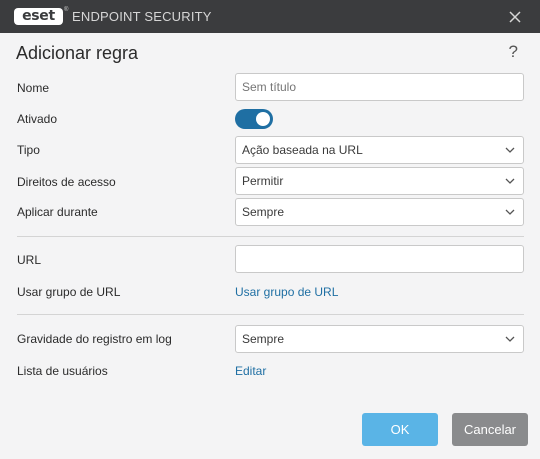 Image resolution: width=540 pixels, height=459 pixels. What do you see at coordinates (379, 150) in the screenshot?
I see `type-select: Ação baseada na URL` at bounding box center [379, 150].